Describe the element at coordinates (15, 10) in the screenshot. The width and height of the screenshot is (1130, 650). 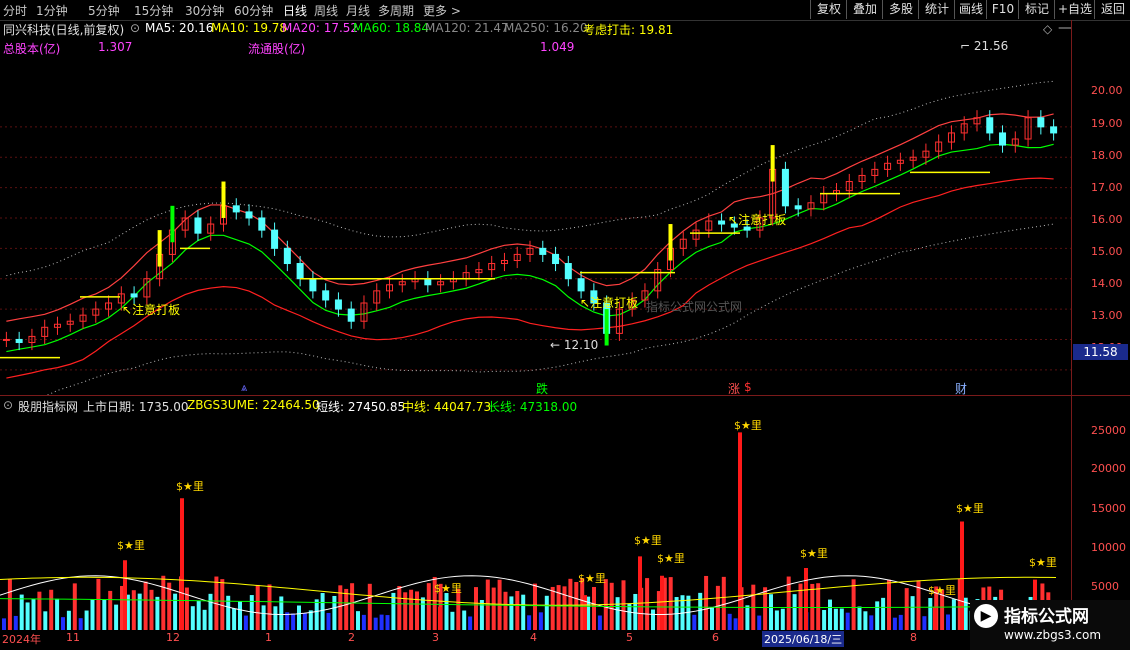
I see `tab-minute: 分时` at that location.